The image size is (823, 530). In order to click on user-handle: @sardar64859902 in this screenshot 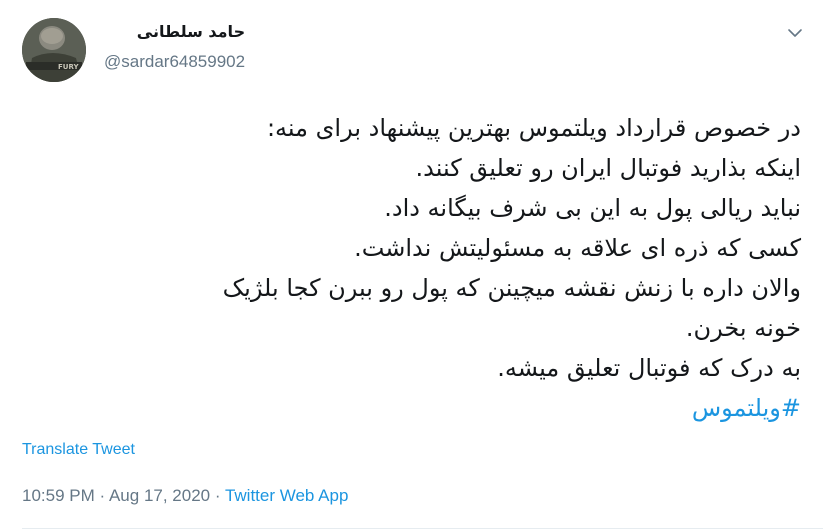, I will do `click(174, 62)`.